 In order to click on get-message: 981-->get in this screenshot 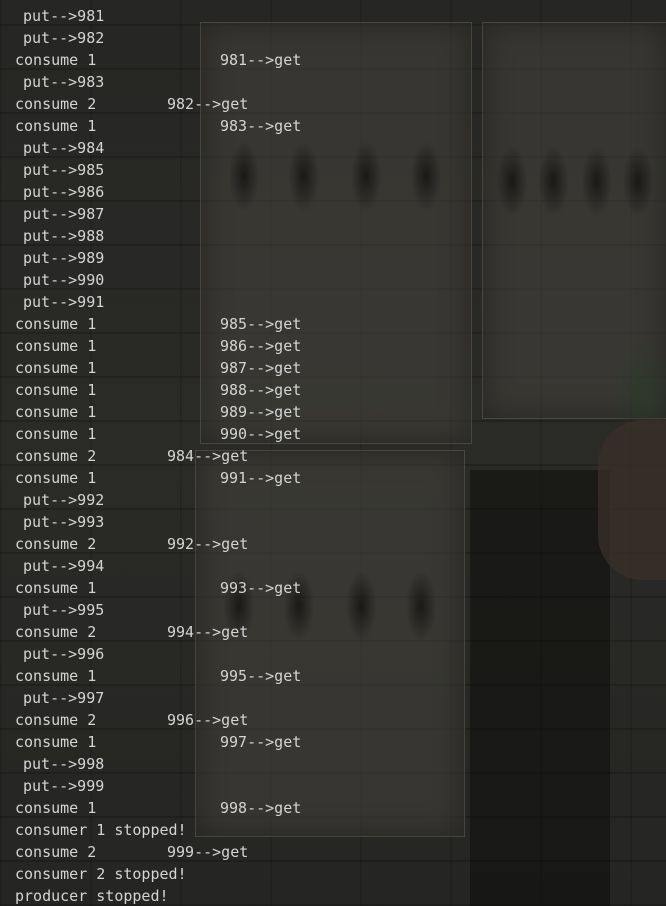, I will do `click(261, 60)`.